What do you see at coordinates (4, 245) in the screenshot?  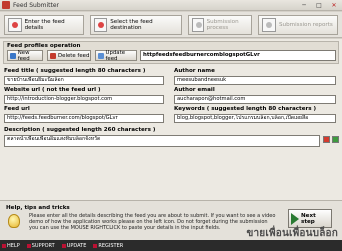 I see `help-link-icon` at bounding box center [4, 245].